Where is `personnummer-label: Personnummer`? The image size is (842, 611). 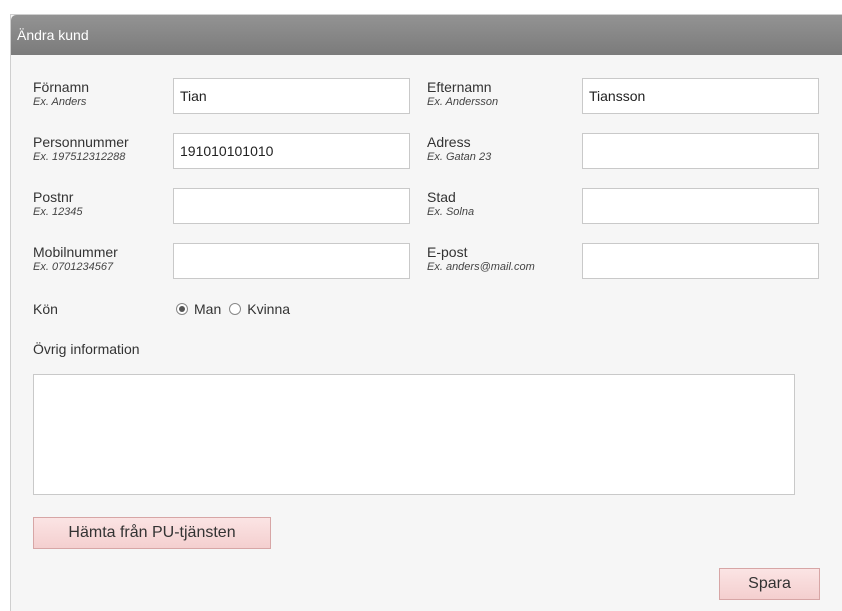
personnummer-label: Personnummer is located at coordinates (81, 142).